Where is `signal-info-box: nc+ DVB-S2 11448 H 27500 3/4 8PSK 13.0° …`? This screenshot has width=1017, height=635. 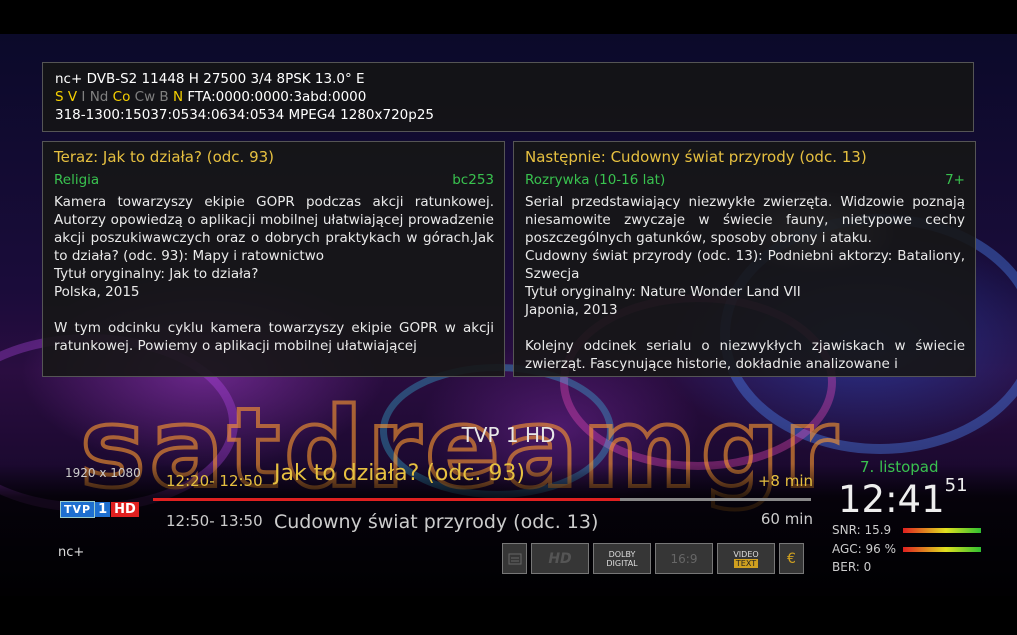
signal-info-box: nc+ DVB-S2 11448 H 27500 3/4 8PSK 13.0° … is located at coordinates (508, 97).